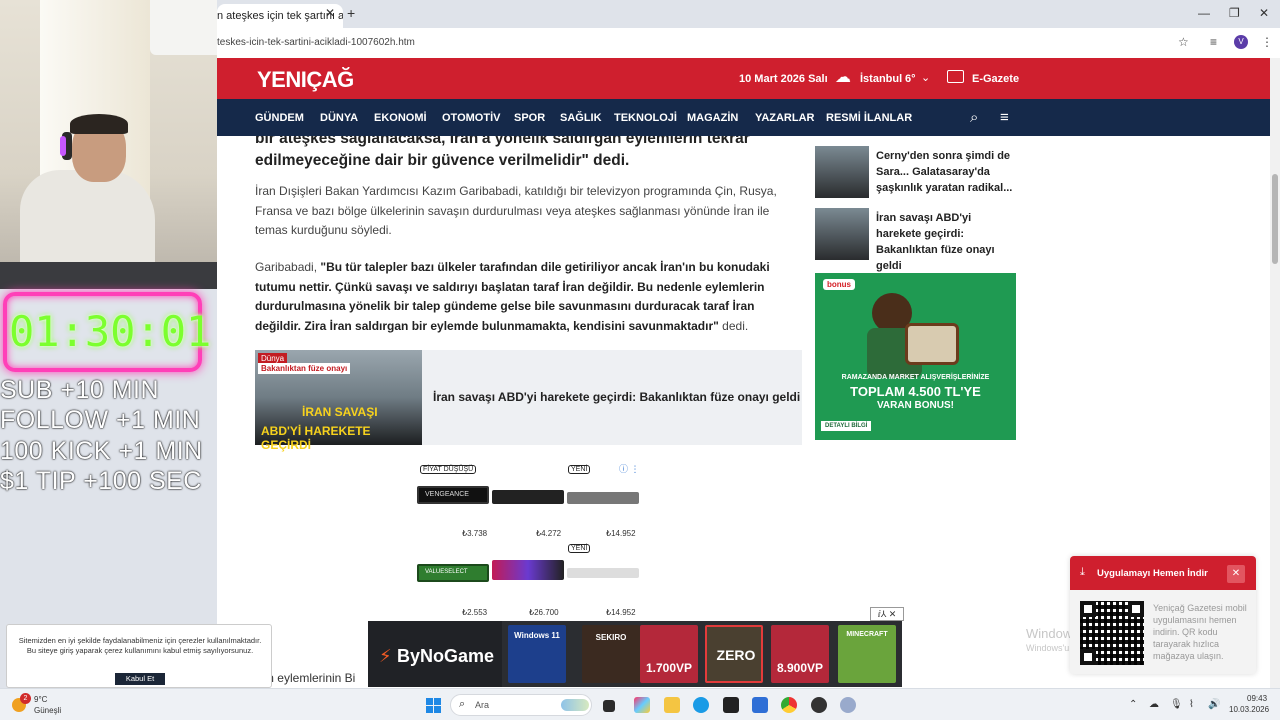 The height and width of the screenshot is (720, 1280). Describe the element at coordinates (453, 495) in the screenshot. I see `ram-product-1: VENGEANCE` at that location.